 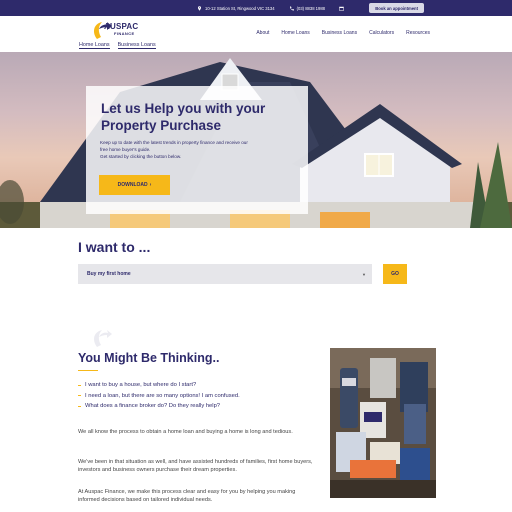 I want to click on calendar-icon, so click(x=341, y=8).